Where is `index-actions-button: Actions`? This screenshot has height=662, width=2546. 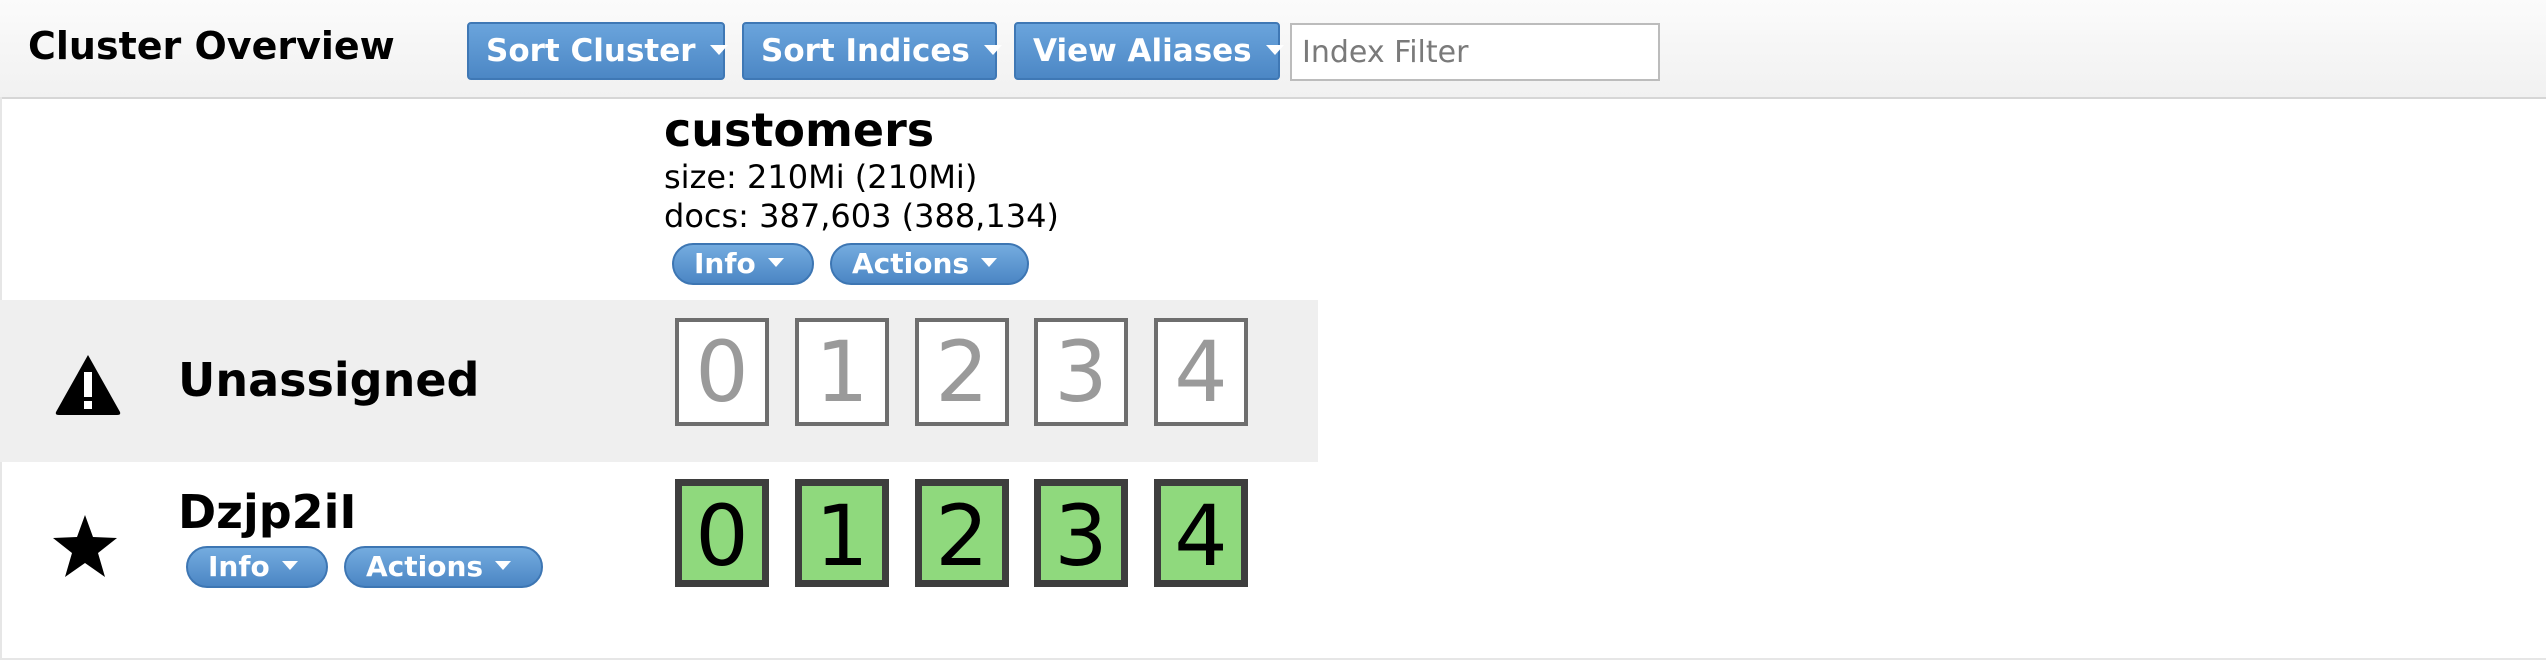 index-actions-button: Actions is located at coordinates (929, 264).